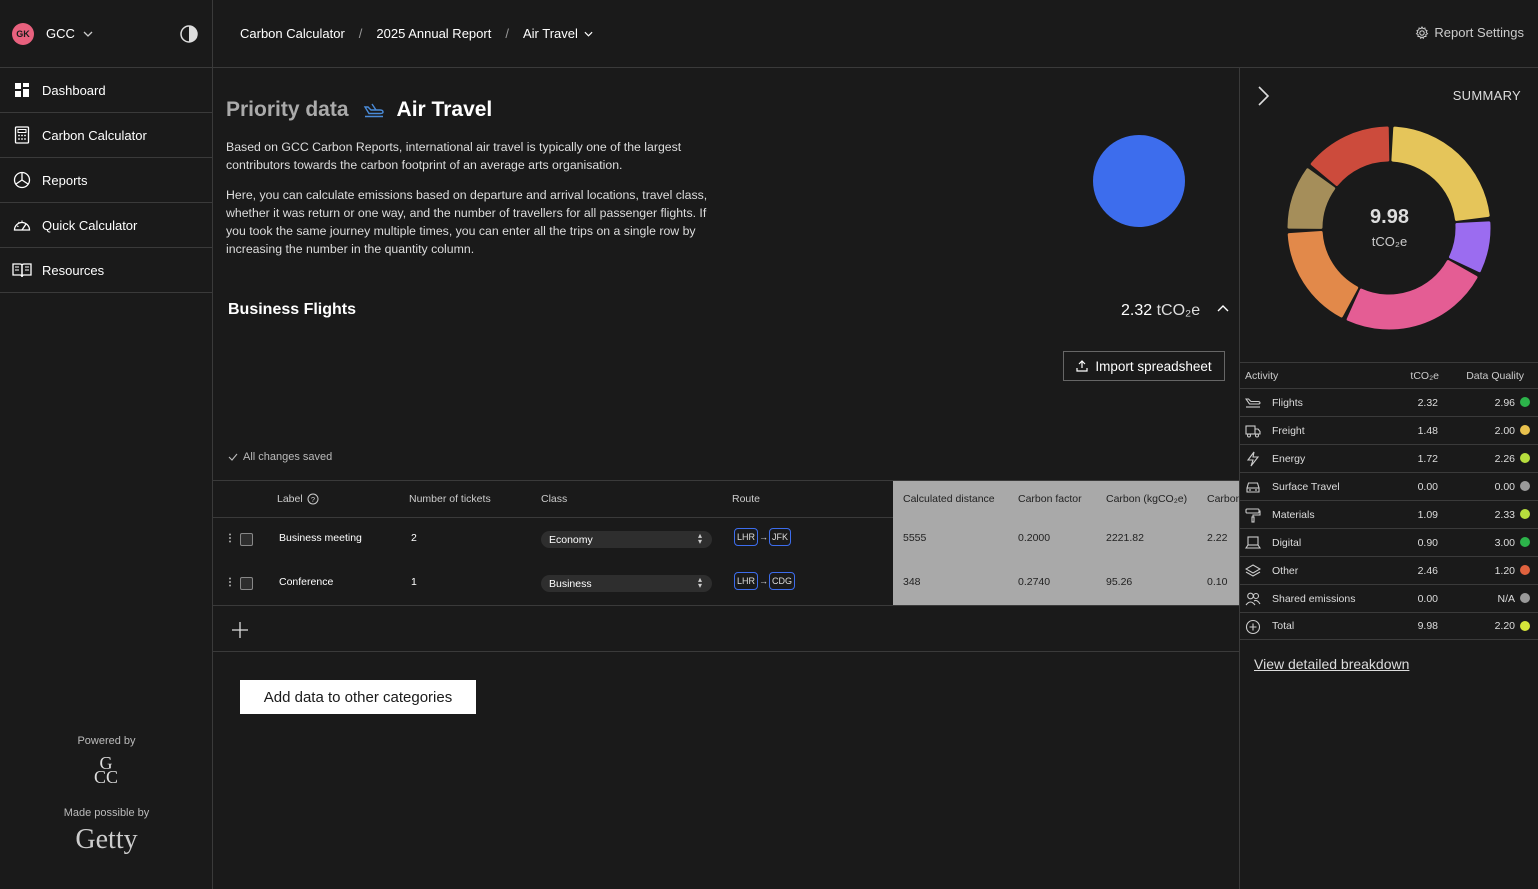  I want to click on section-total: 2.32 tCO₂e, so click(1160, 311).